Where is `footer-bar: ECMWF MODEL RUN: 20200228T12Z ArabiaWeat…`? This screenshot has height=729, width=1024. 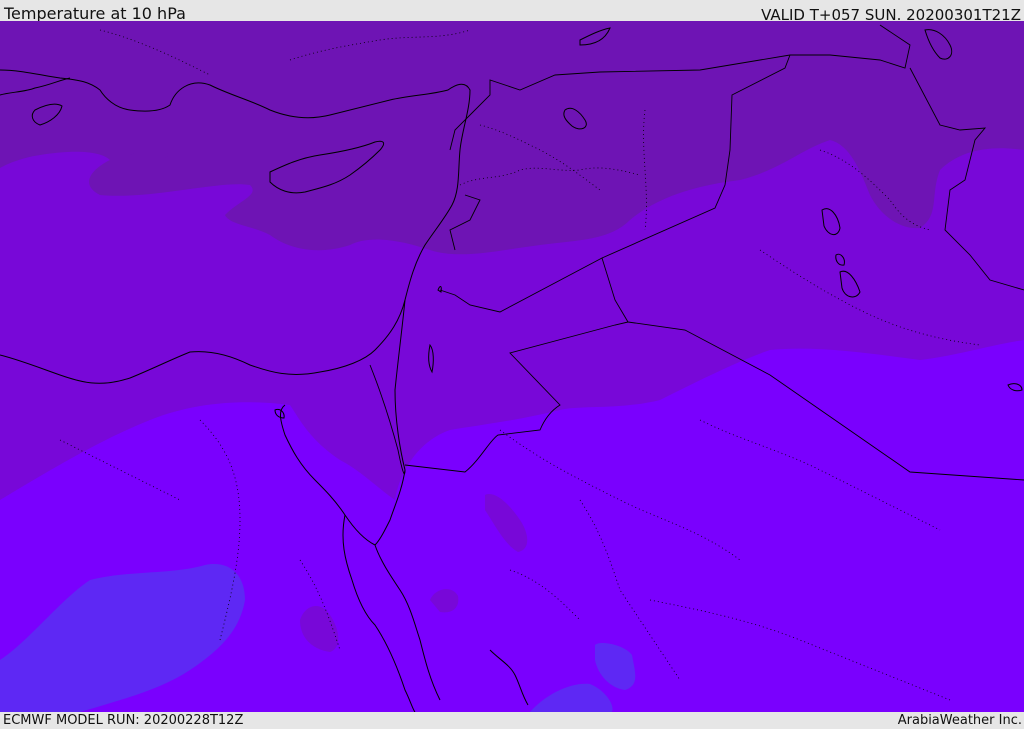 footer-bar: ECMWF MODEL RUN: 20200228T12Z ArabiaWeat… is located at coordinates (512, 720).